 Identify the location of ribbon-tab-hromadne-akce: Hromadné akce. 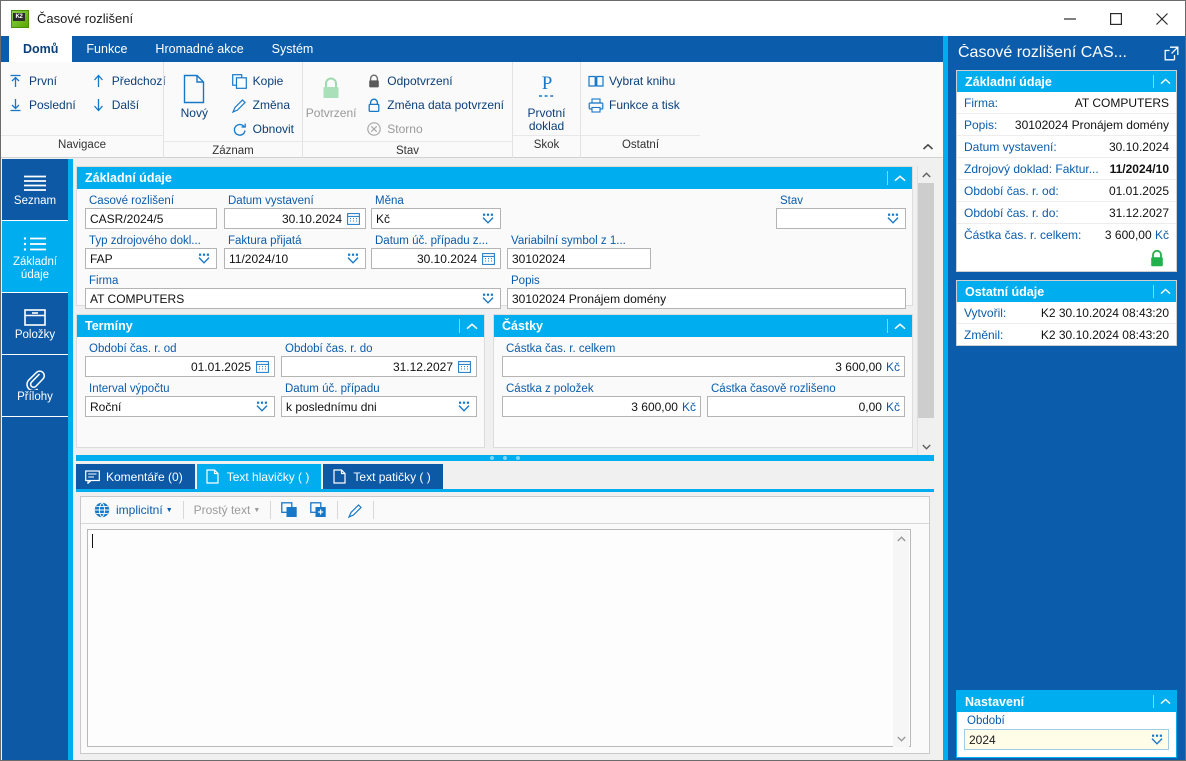
(199, 49).